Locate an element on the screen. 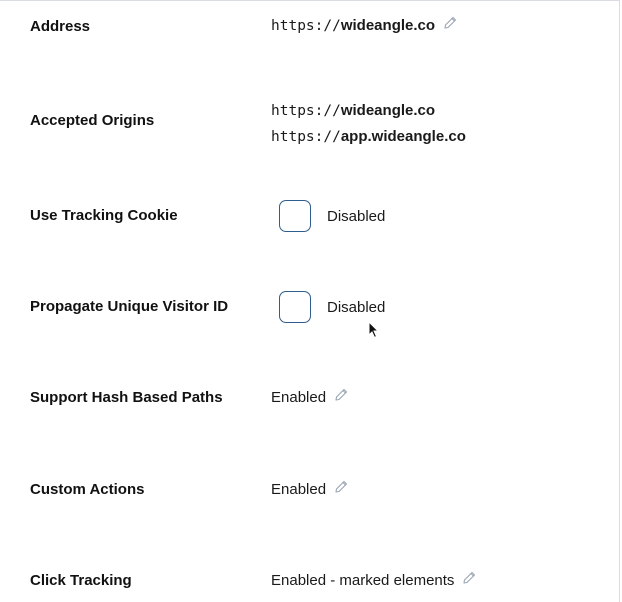 Image resolution: width=622 pixels, height=602 pixels. address-scheme: https:// is located at coordinates (306, 26).